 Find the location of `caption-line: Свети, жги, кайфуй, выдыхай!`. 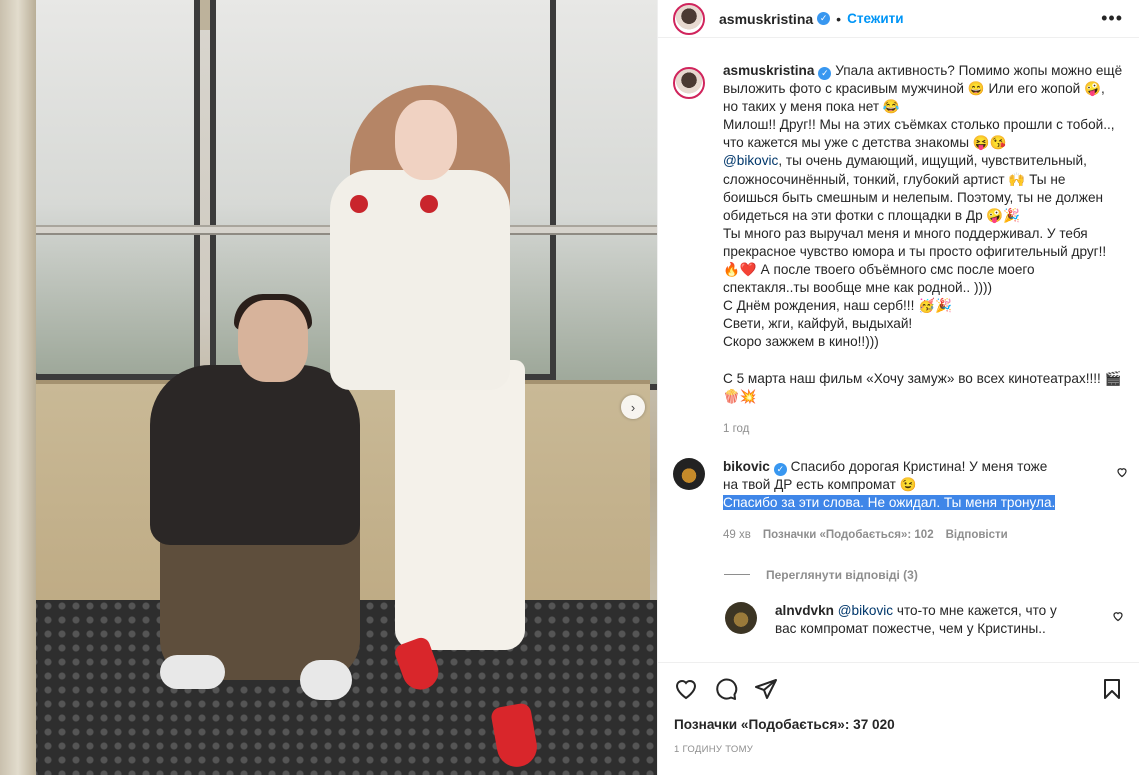

caption-line: Свети, жги, кайфуй, выдыхай! is located at coordinates (818, 324).